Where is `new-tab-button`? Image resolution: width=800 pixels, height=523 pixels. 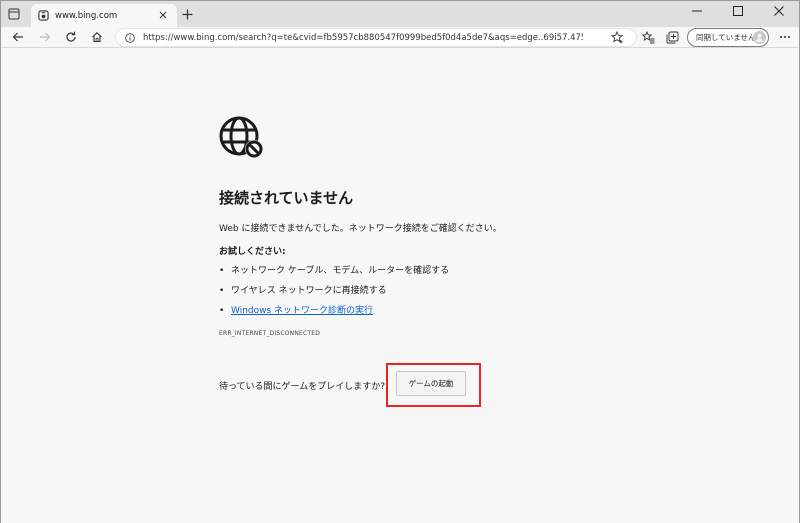 new-tab-button is located at coordinates (187, 14).